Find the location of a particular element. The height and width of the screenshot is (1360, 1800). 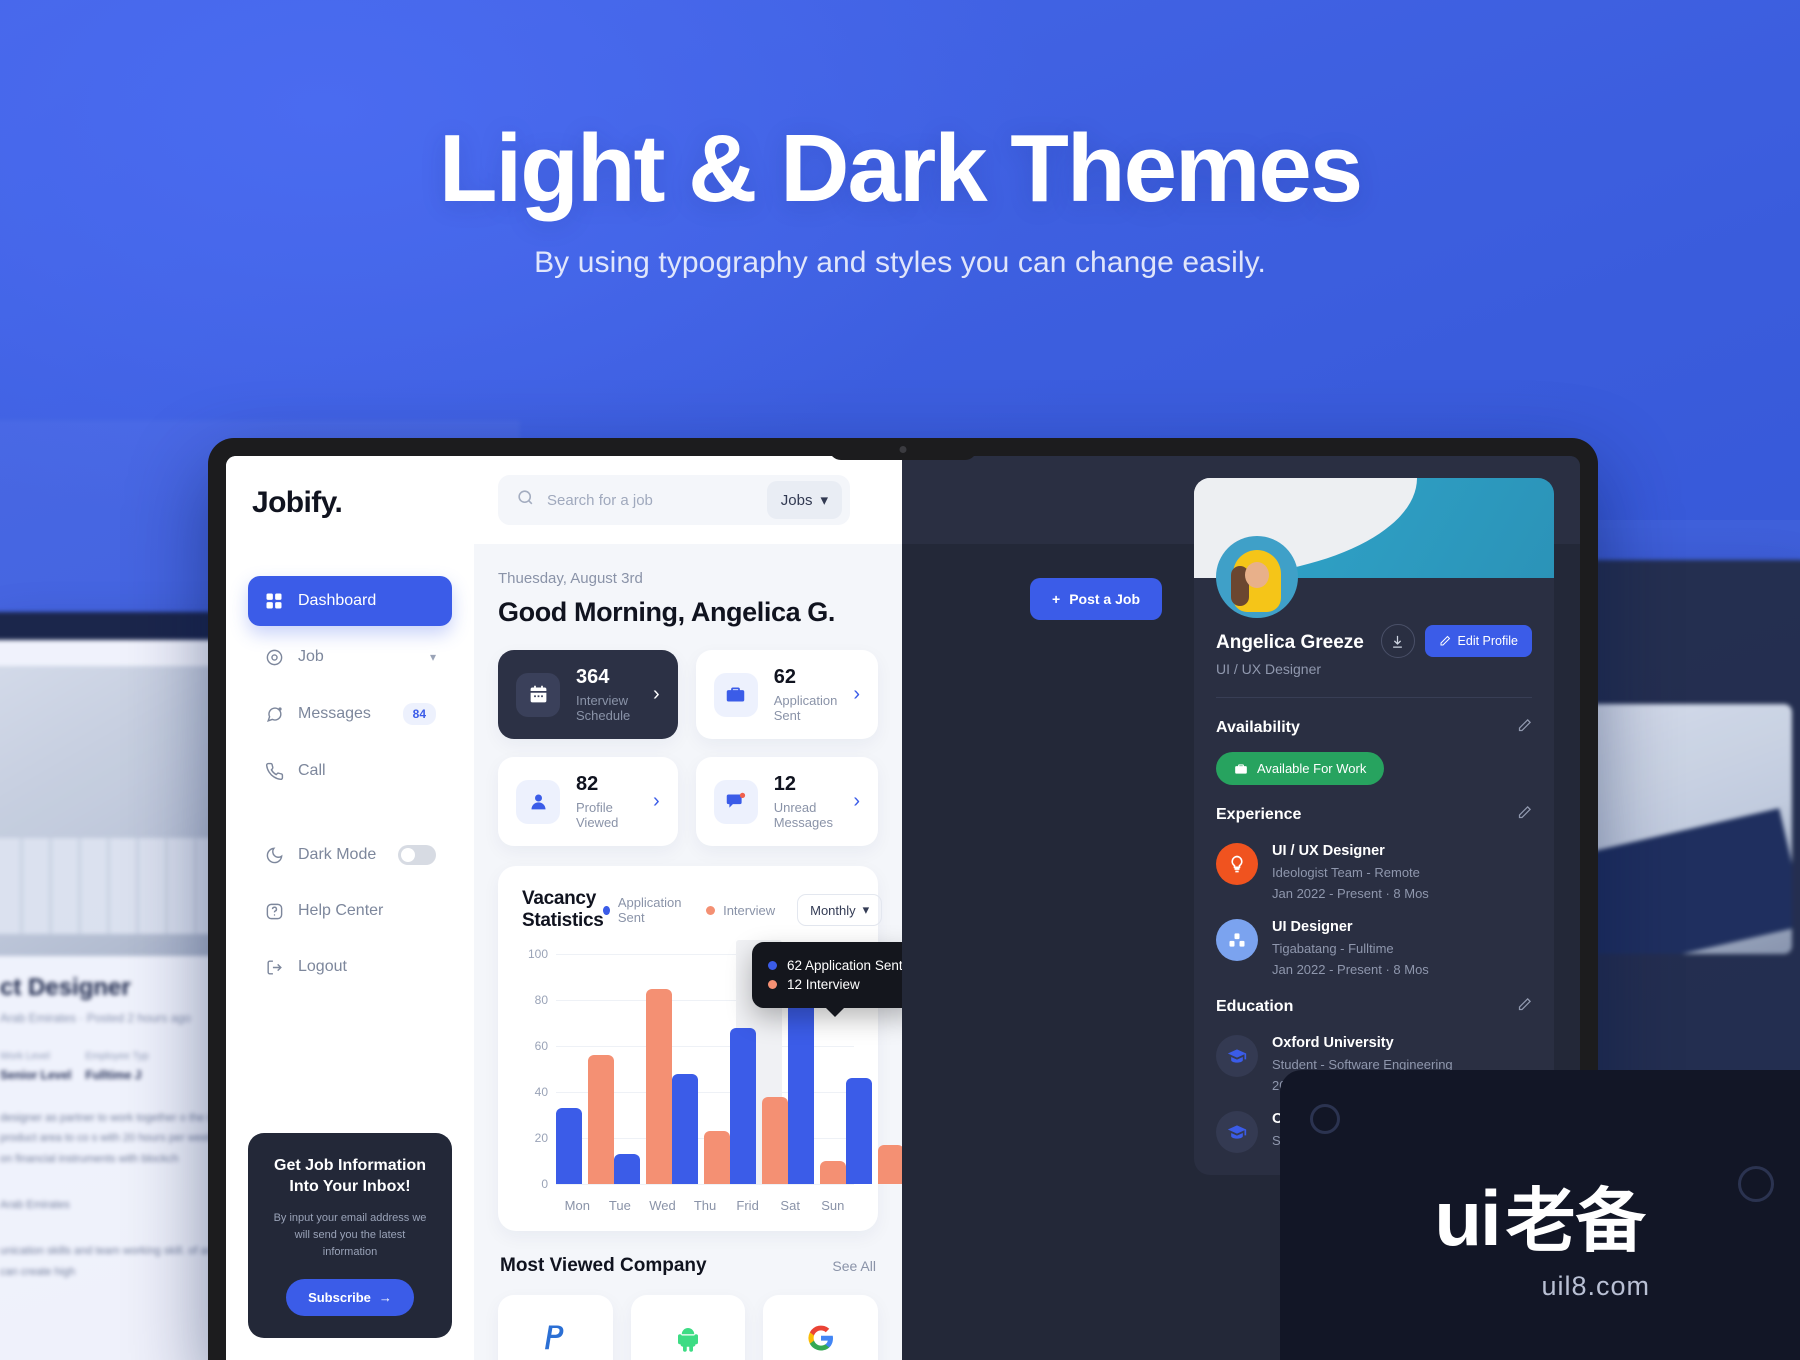

sidebar-item-dark-mode: Dark Mode is located at coordinates (350, 855).